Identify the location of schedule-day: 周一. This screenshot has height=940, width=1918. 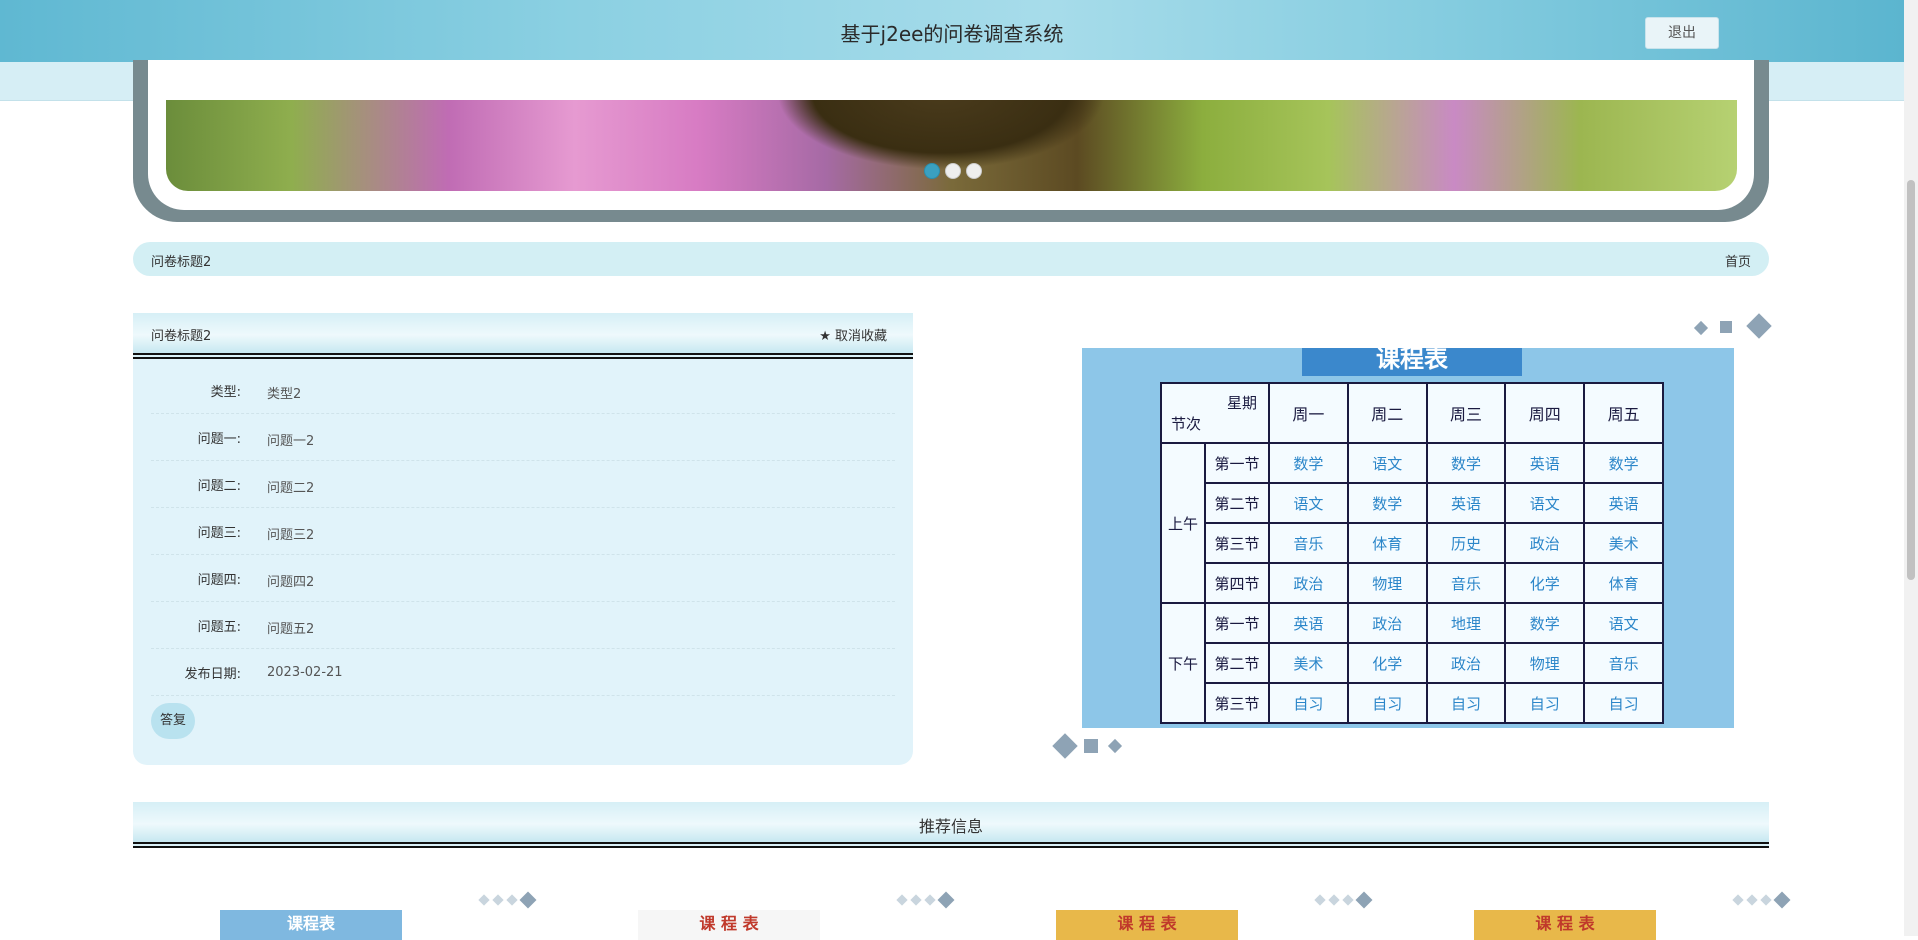
(1308, 413).